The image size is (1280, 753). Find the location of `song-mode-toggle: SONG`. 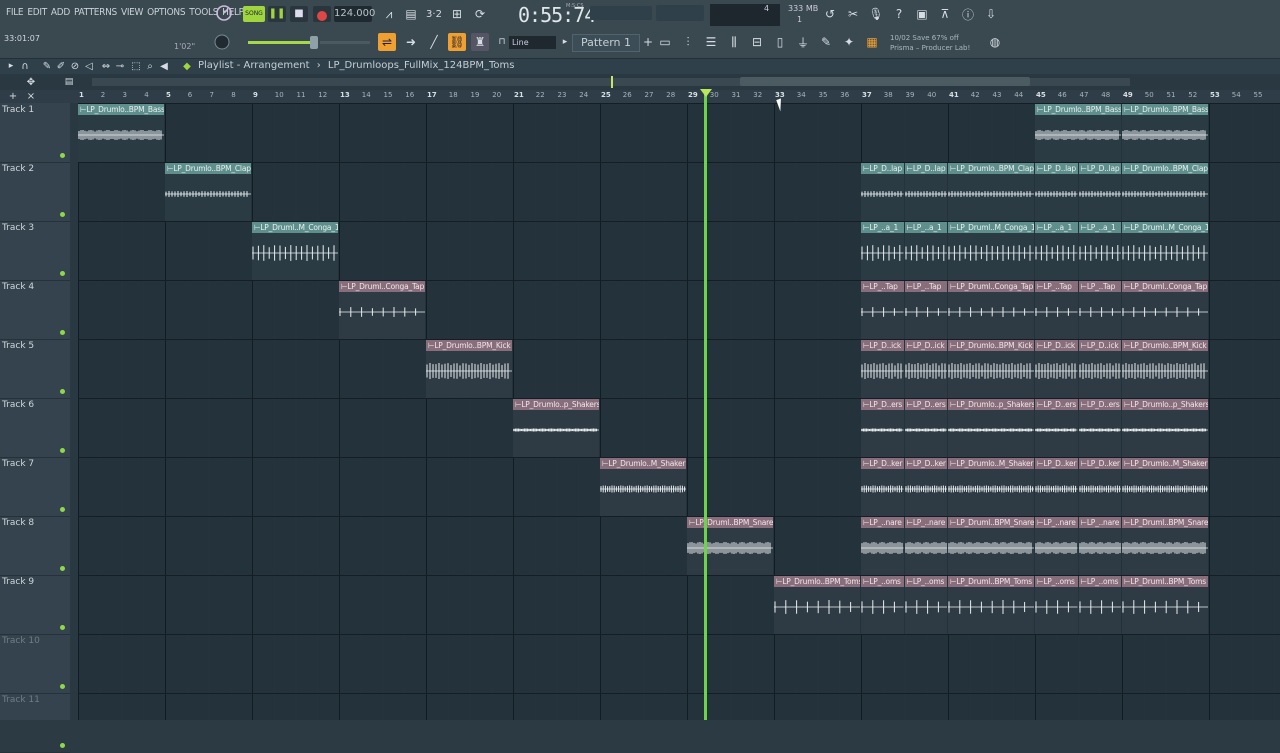

song-mode-toggle: SONG is located at coordinates (254, 14).